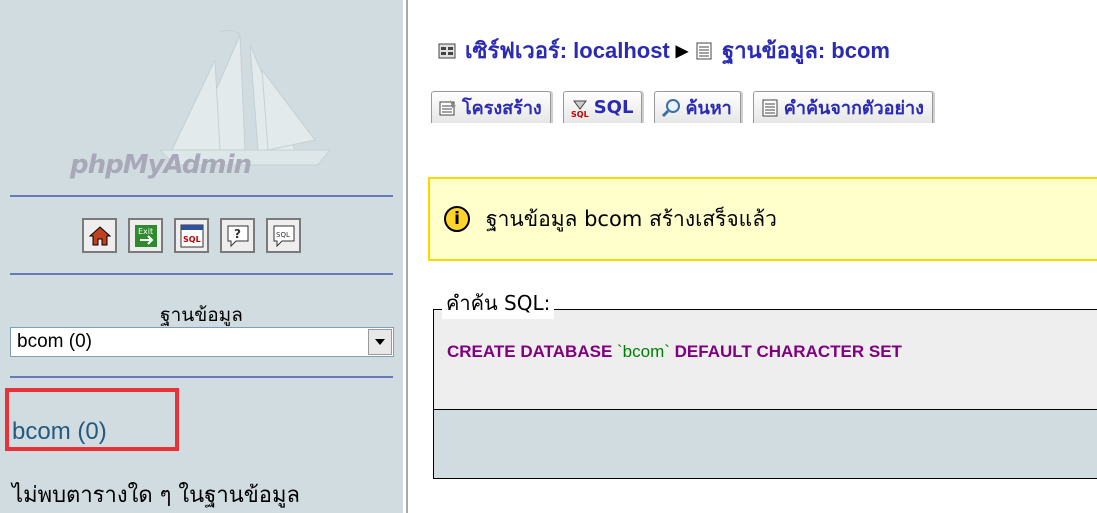 The height and width of the screenshot is (513, 1097). Describe the element at coordinates (770, 107) in the screenshot. I see `query-by-example-icon` at that location.